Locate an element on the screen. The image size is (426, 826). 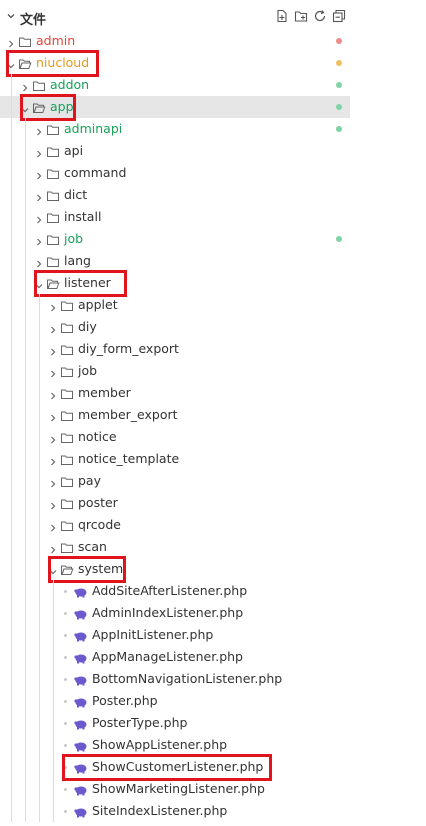
refresh-icon is located at coordinates (320, 16).